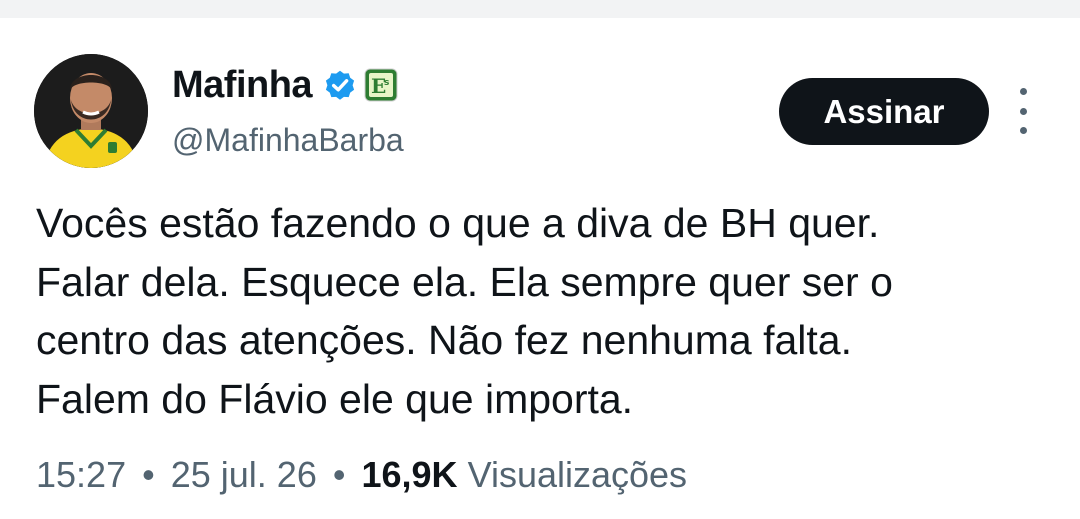  I want to click on tweet-line: Falem do Flávio ele que importa., so click(335, 398).